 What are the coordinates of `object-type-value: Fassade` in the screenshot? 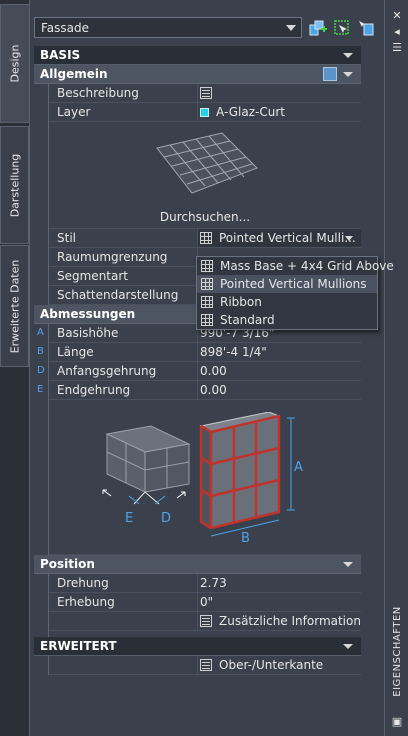 It's located at (65, 27).